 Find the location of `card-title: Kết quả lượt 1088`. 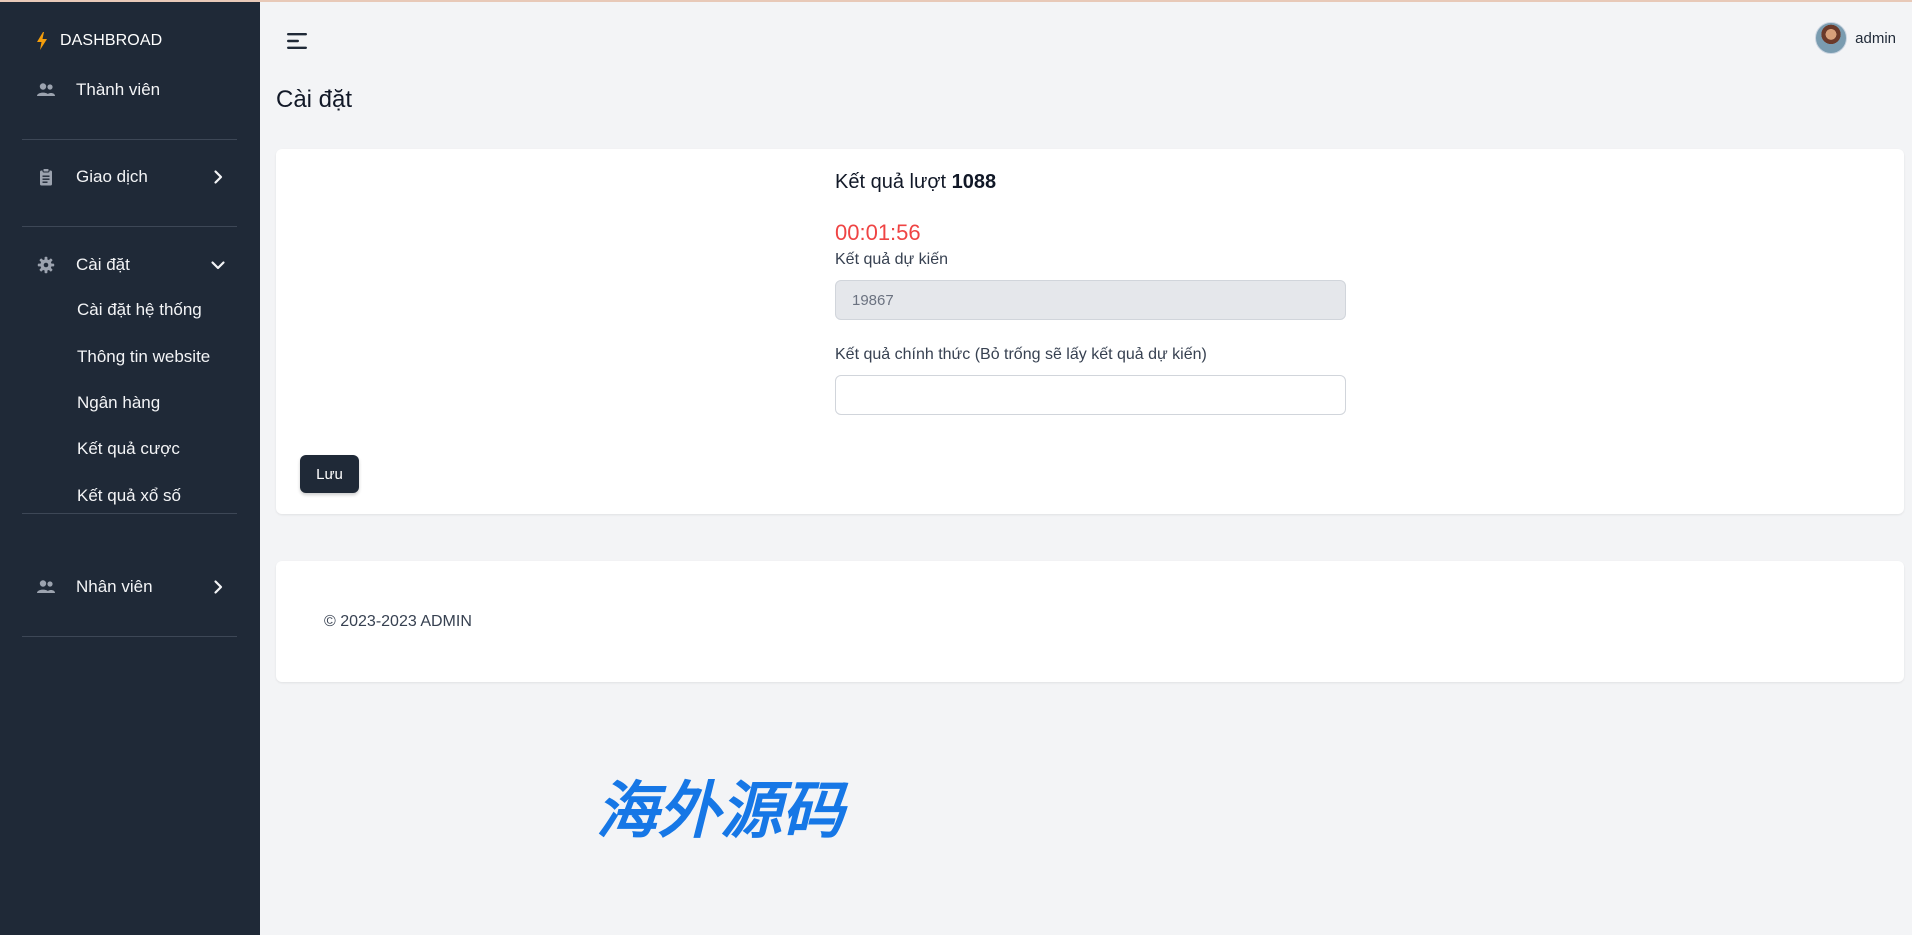

card-title: Kết quả lượt 1088 is located at coordinates (915, 182).